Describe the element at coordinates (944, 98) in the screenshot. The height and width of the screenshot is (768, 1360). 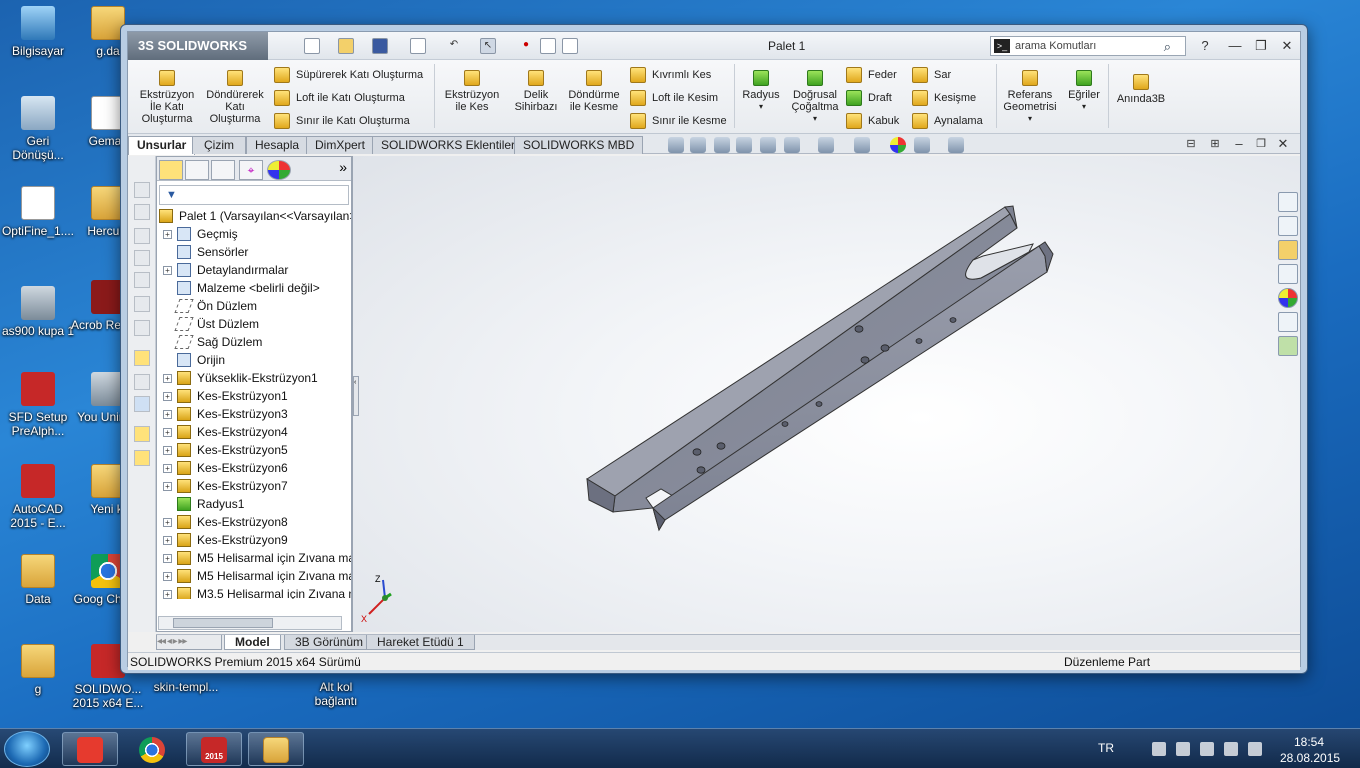
I see `intersect-button: Kesişme` at that location.